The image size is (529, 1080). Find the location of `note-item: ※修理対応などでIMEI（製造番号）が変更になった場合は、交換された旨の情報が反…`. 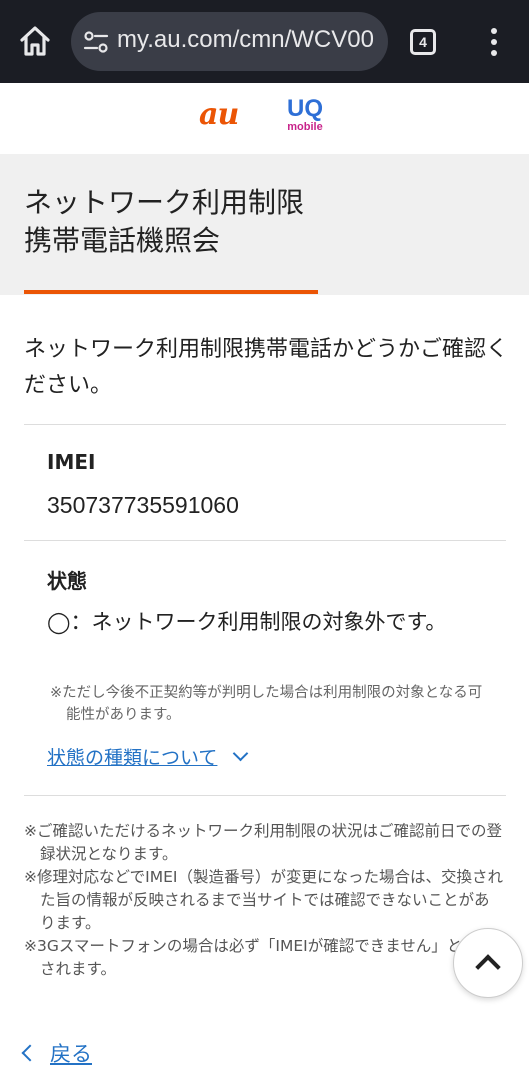

note-item: ※修理対応などでIMEI（製造番号）が変更になった場合は、交換された旨の情報が反… is located at coordinates (263, 900).